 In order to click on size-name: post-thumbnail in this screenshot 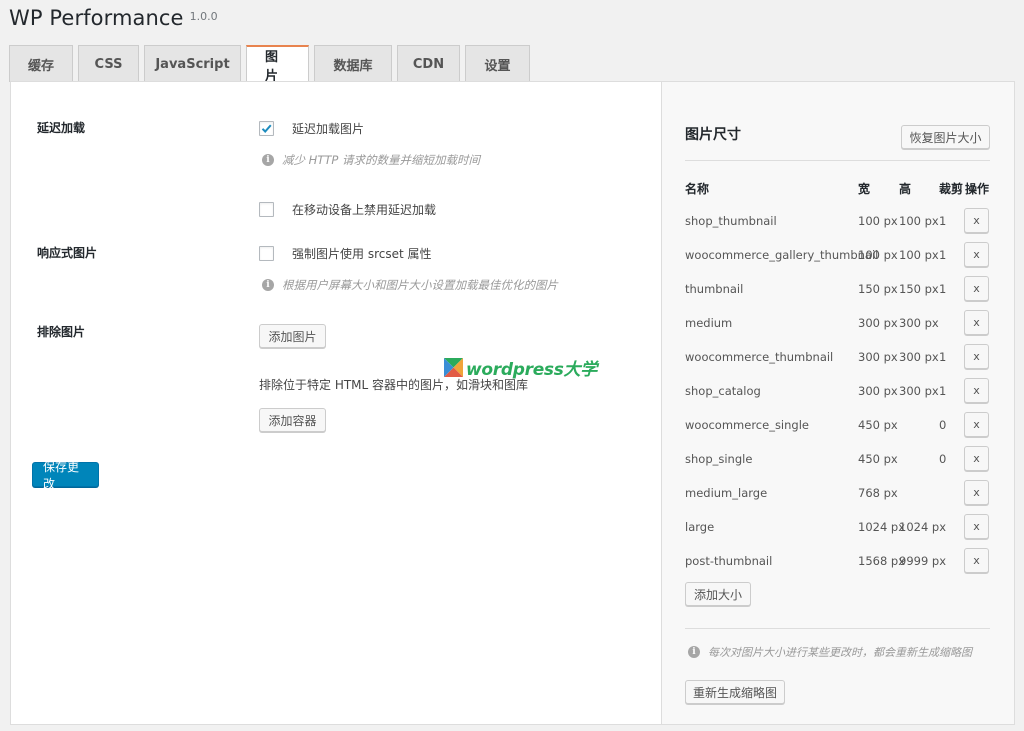, I will do `click(729, 561)`.